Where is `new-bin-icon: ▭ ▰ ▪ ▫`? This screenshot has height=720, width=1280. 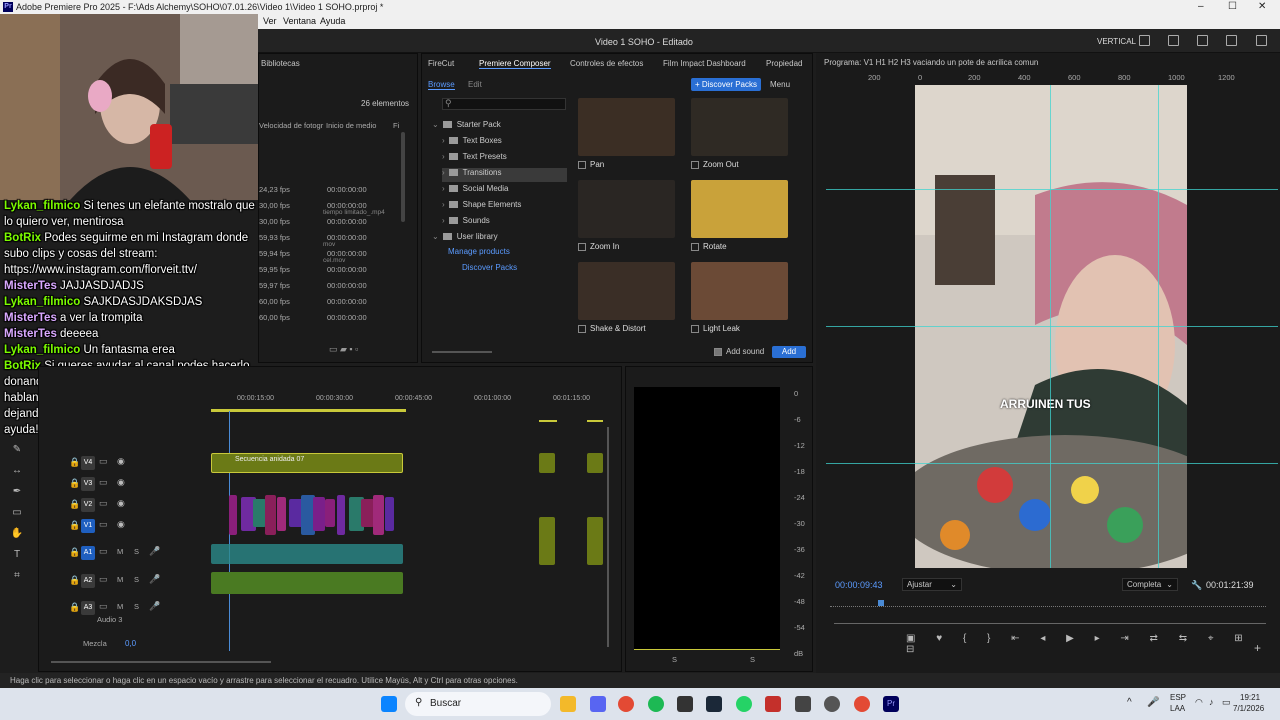 new-bin-icon: ▭ ▰ ▪ ▫ is located at coordinates (343, 349).